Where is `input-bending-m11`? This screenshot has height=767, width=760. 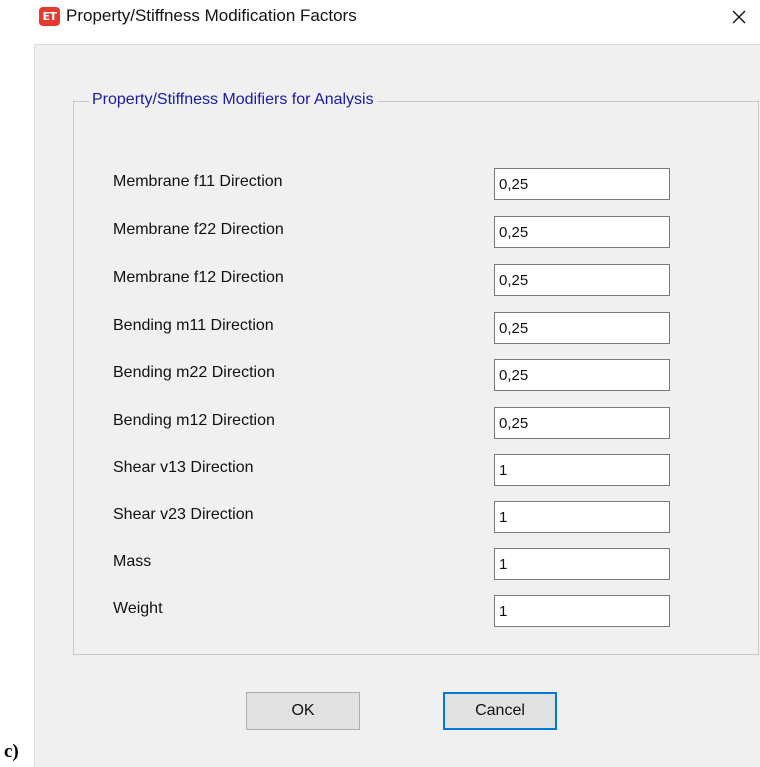
input-bending-m11 is located at coordinates (582, 328).